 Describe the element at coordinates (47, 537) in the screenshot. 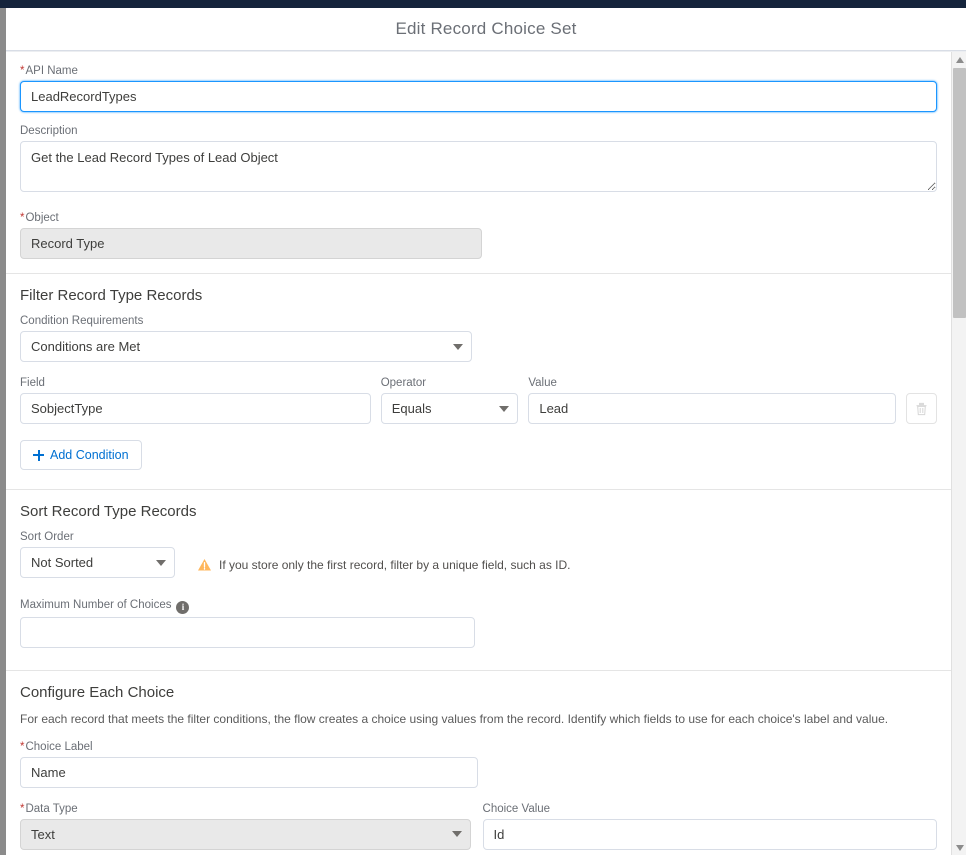

I see `sort-order-label: Sort Order` at that location.